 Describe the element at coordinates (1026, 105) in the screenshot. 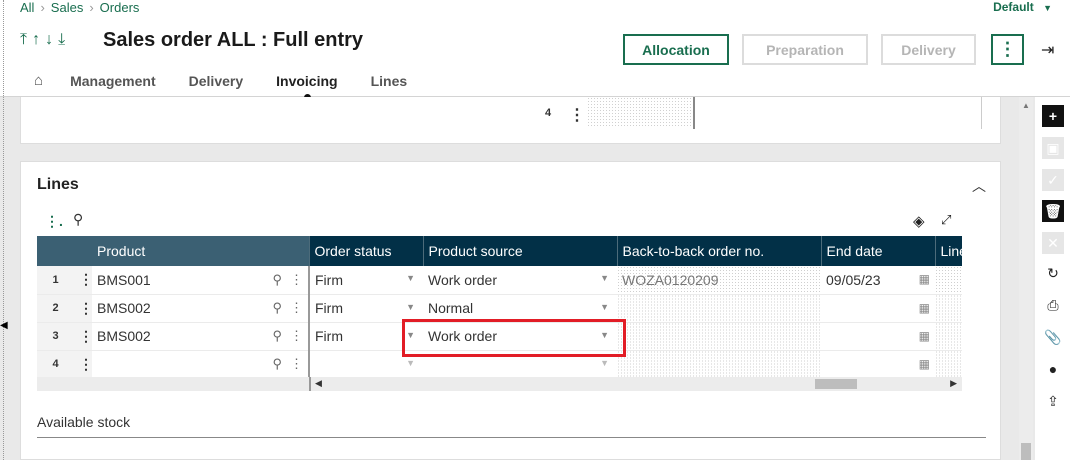

I see `scroll-up-icon: ▲` at that location.